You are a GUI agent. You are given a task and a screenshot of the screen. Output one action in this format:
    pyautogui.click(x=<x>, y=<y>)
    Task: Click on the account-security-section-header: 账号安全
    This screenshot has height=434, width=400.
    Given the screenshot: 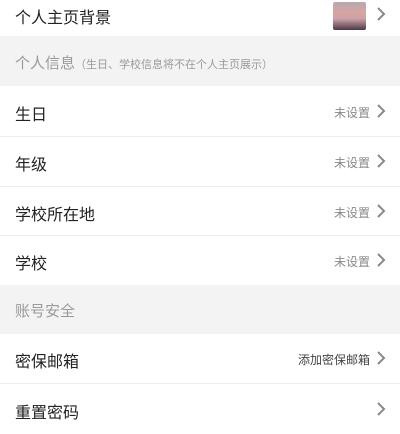 What is the action you would take?
    pyautogui.click(x=200, y=309)
    